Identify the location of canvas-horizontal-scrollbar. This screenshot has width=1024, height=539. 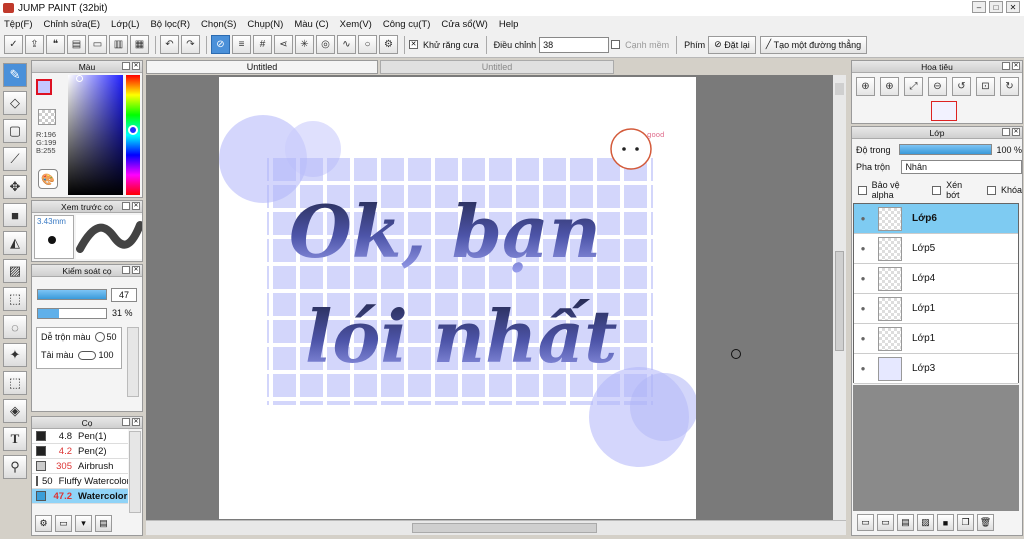
(496, 527).